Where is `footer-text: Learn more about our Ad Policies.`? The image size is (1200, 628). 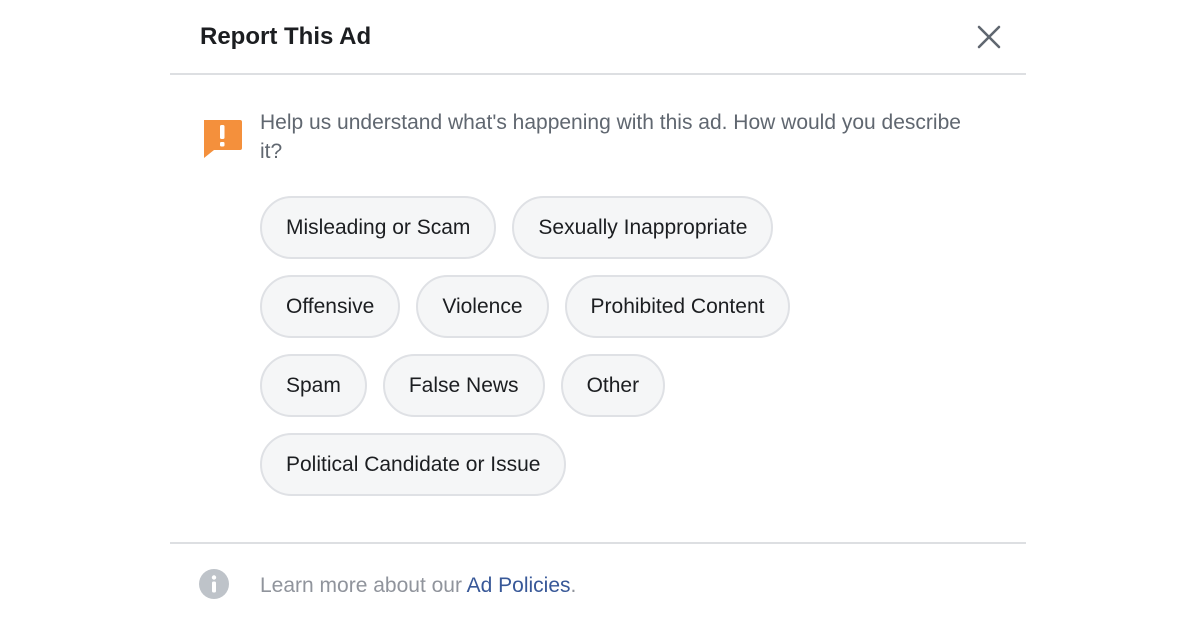
footer-text: Learn more about our Ad Policies. is located at coordinates (418, 586).